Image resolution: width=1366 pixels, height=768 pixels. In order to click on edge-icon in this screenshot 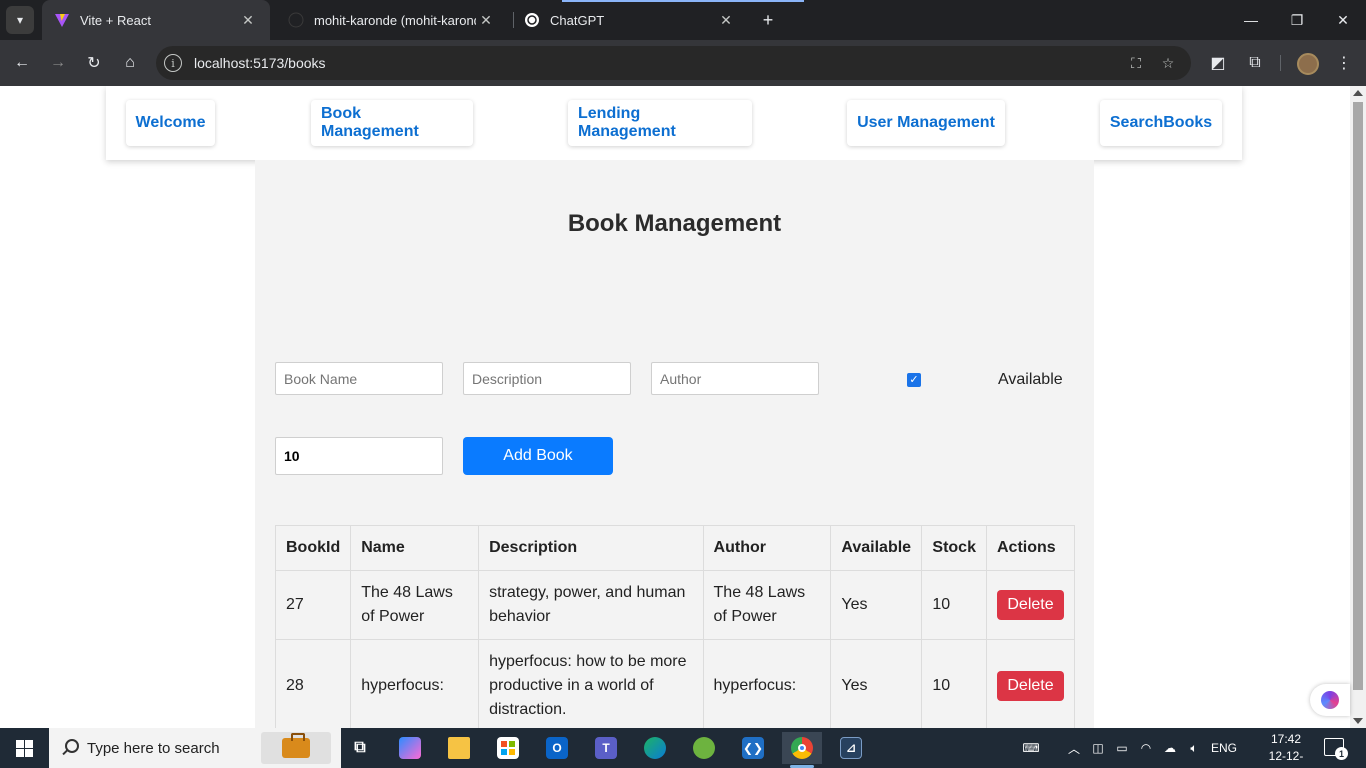, I will do `click(655, 748)`.